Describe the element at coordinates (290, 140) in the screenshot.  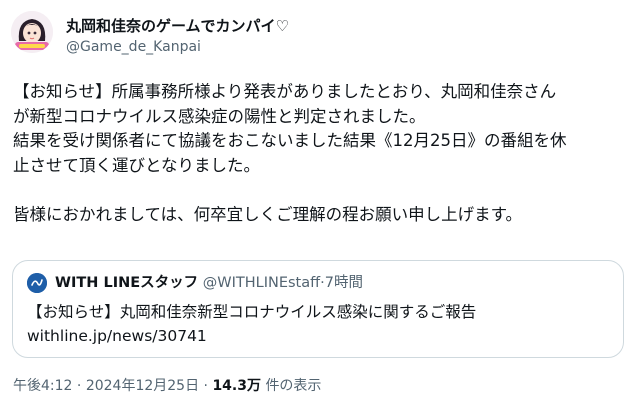
I see `tweet-line: 結果を受け関係者にて協議をおこないました結果《12月25日》の番組を休` at that location.